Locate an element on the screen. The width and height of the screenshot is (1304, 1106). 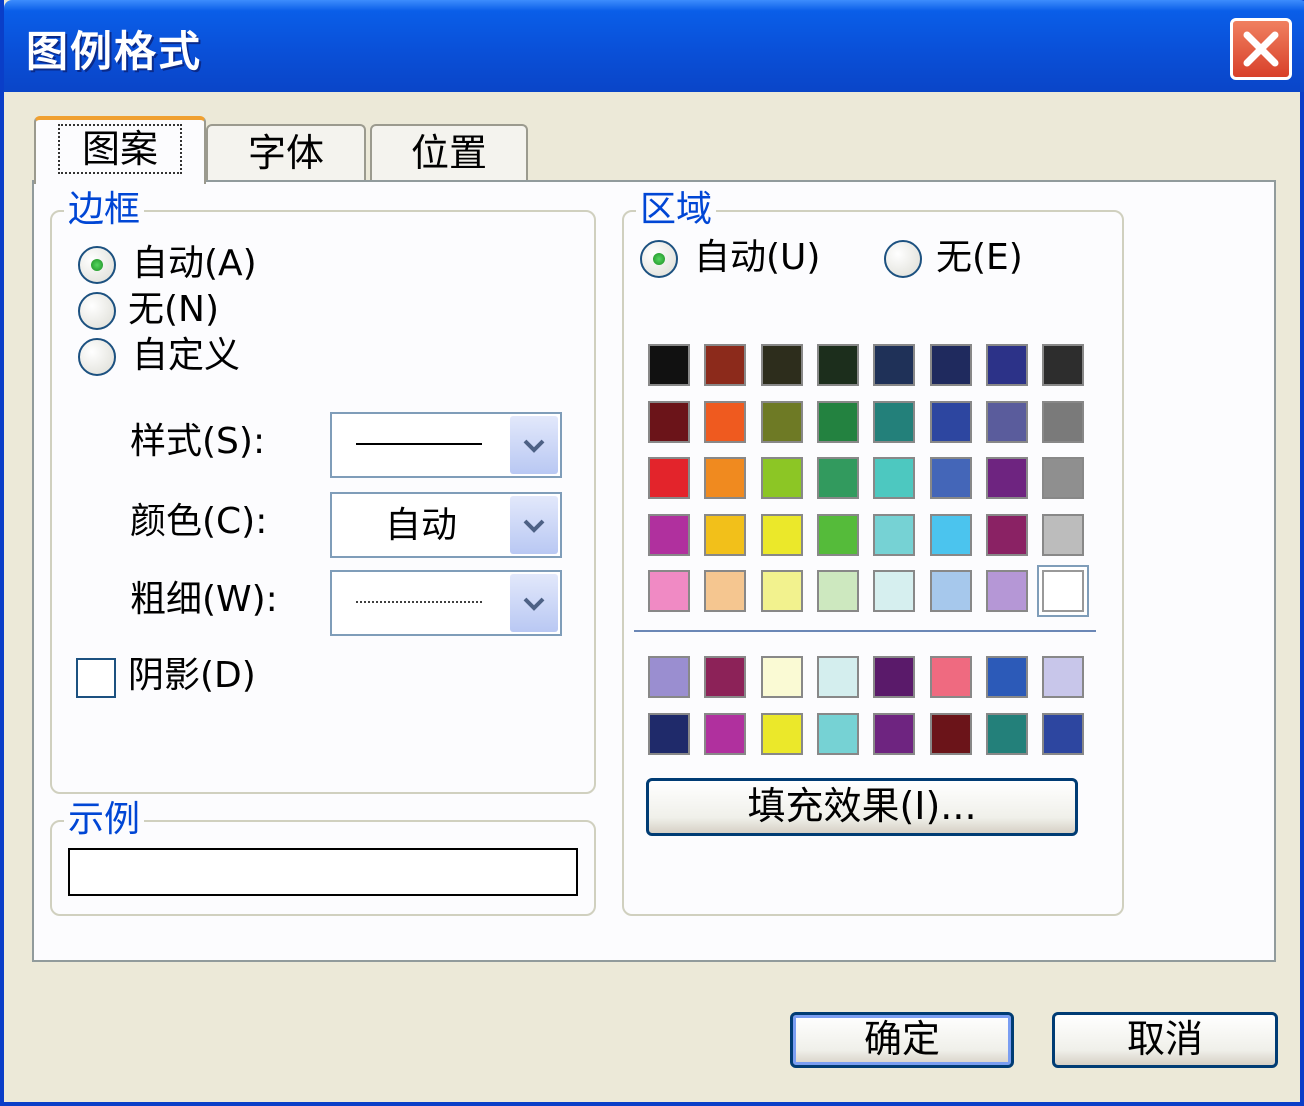
tab-font: 字体 is located at coordinates (286, 153).